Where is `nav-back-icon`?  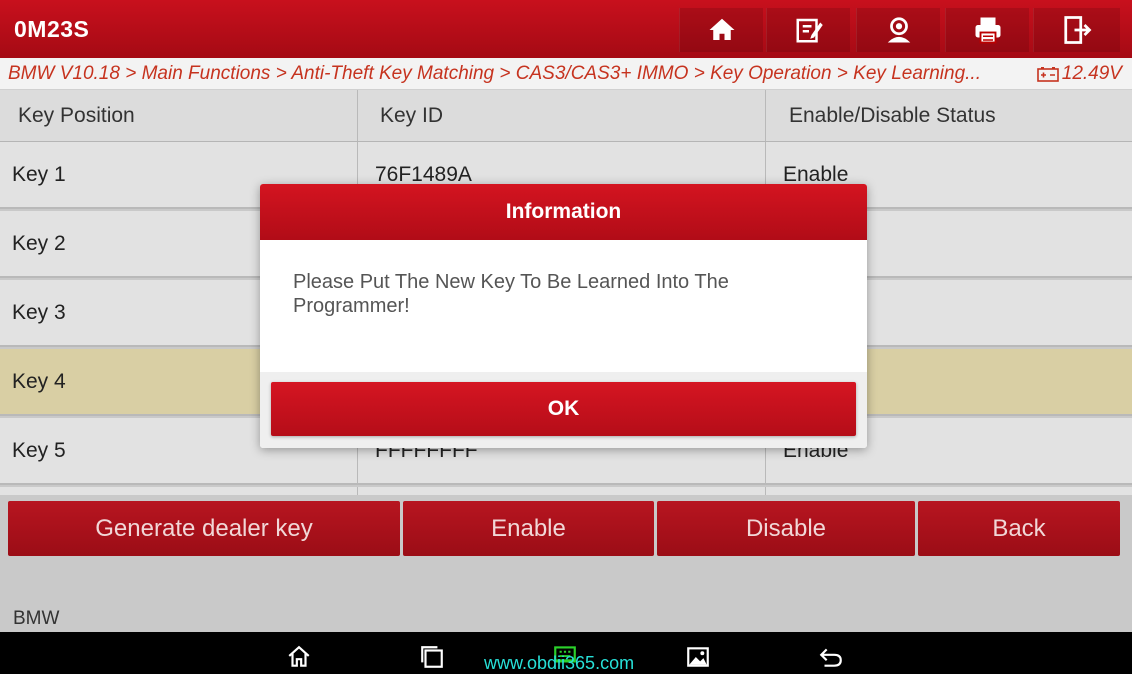 nav-back-icon is located at coordinates (831, 657).